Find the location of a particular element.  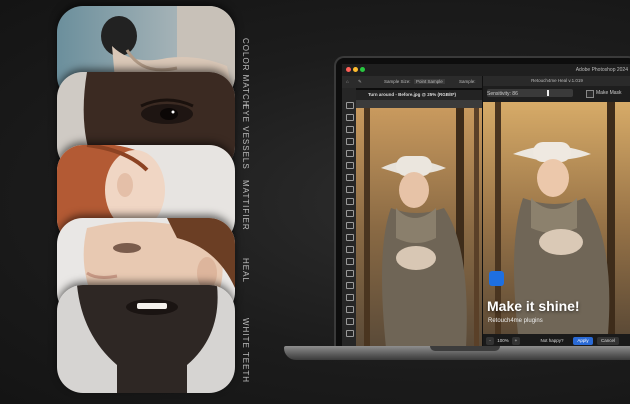

cancel-button: Cancel is located at coordinates (608, 341).